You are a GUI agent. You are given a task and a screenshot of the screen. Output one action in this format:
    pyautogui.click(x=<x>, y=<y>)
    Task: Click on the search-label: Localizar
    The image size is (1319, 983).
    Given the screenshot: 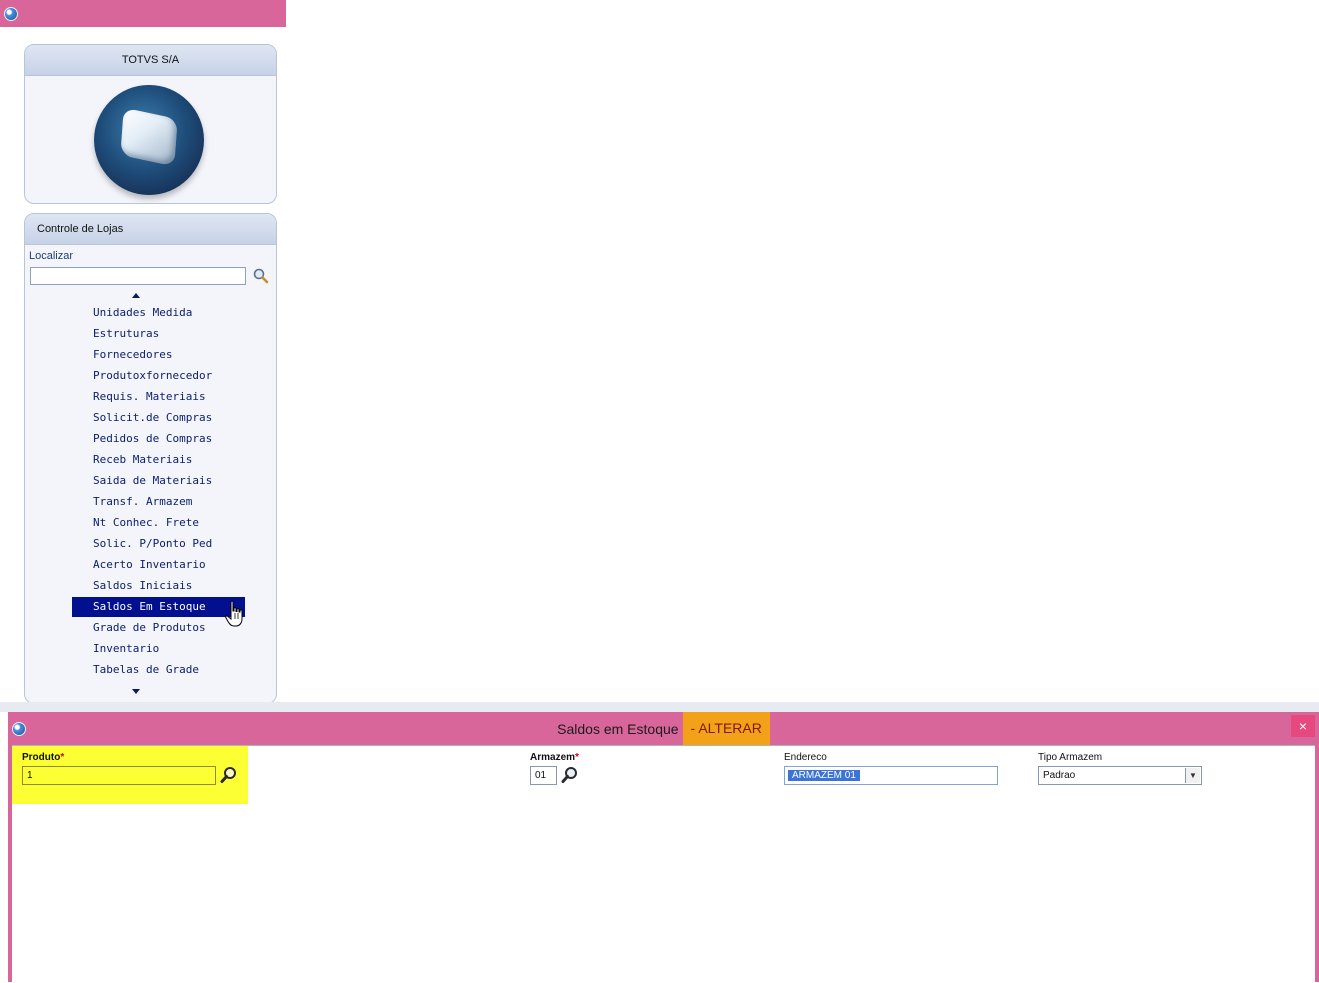 What is the action you would take?
    pyautogui.click(x=51, y=256)
    